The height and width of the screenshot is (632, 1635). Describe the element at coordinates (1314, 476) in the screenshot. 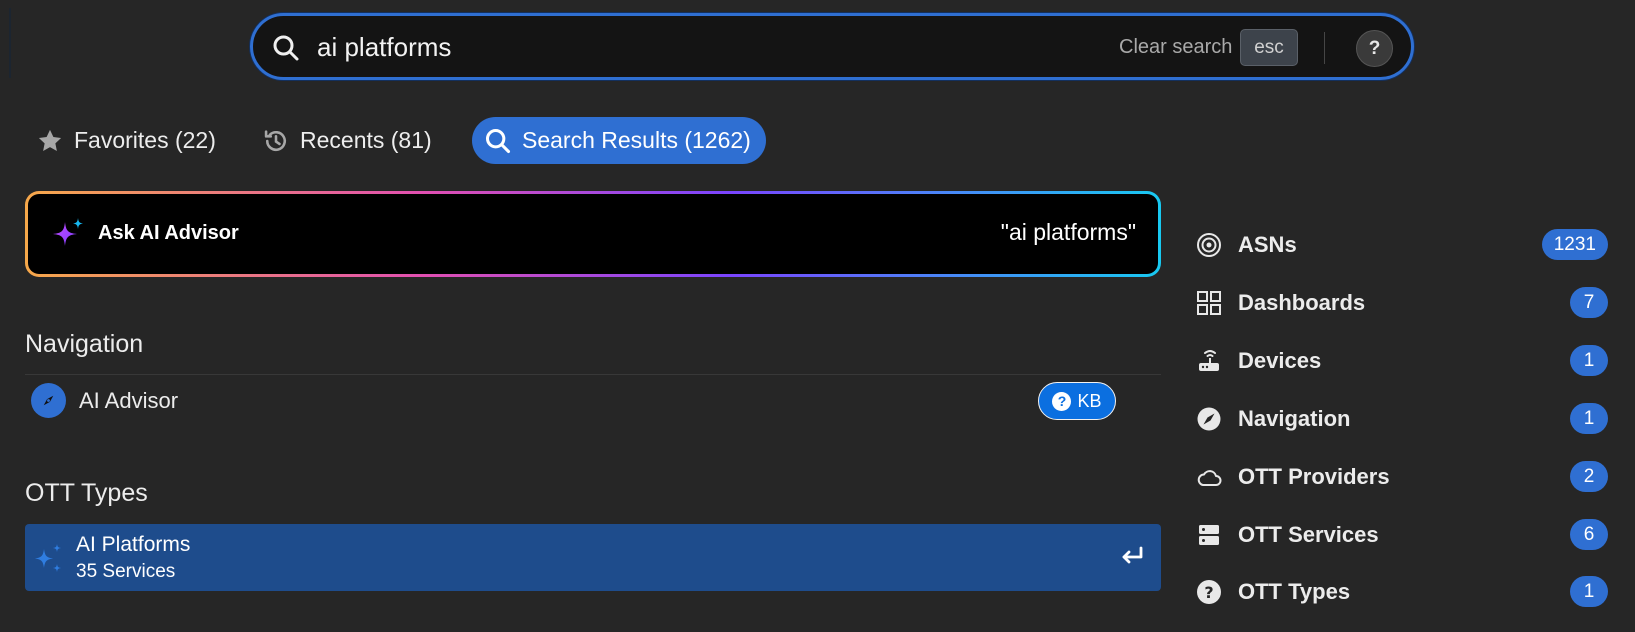

I see `facet-label: OTT Providers` at that location.